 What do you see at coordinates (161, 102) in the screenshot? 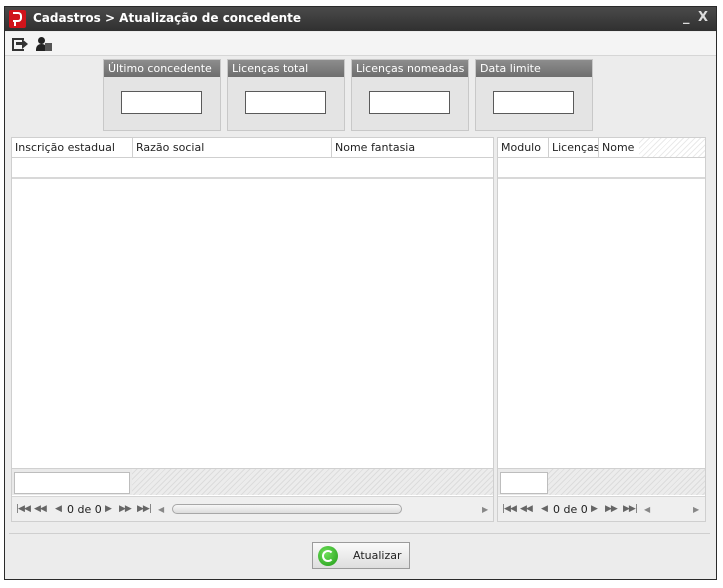
I see `ultimo-concedente-field` at bounding box center [161, 102].